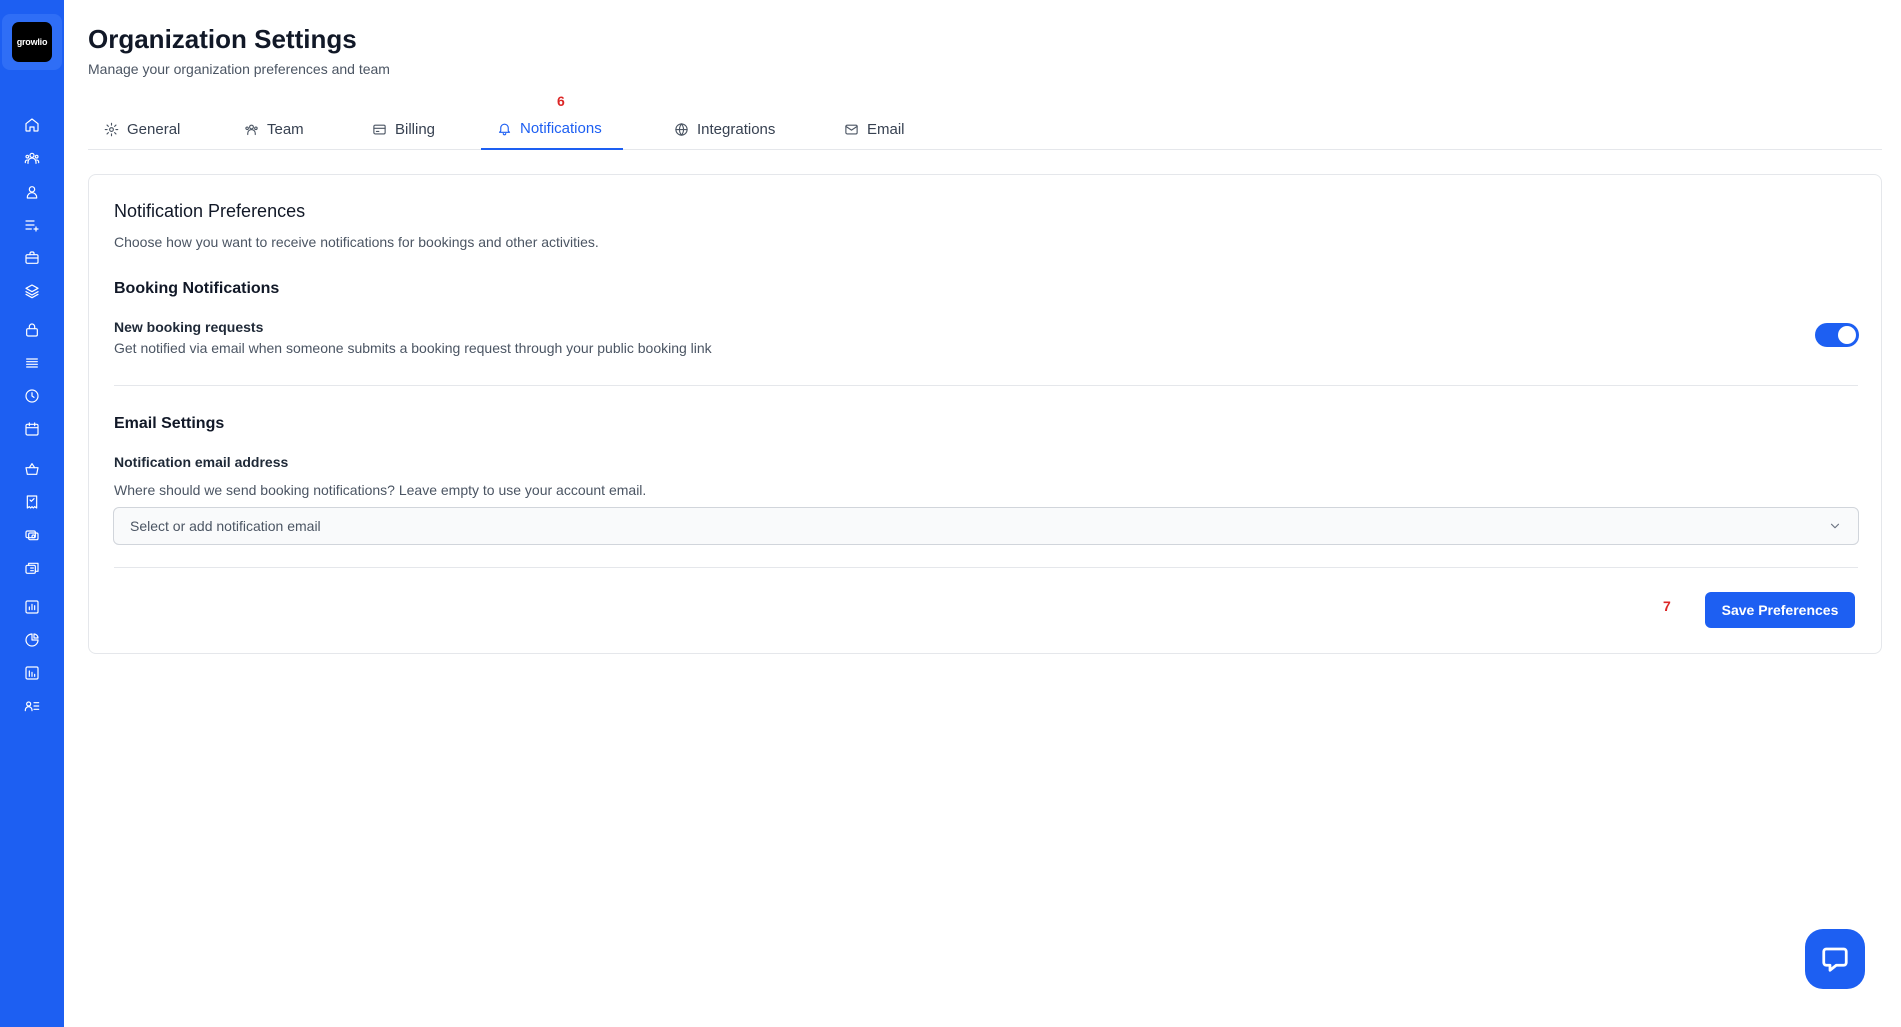 Image resolution: width=1901 pixels, height=1027 pixels. Describe the element at coordinates (32, 502) in the screenshot. I see `receipt-icon` at that location.